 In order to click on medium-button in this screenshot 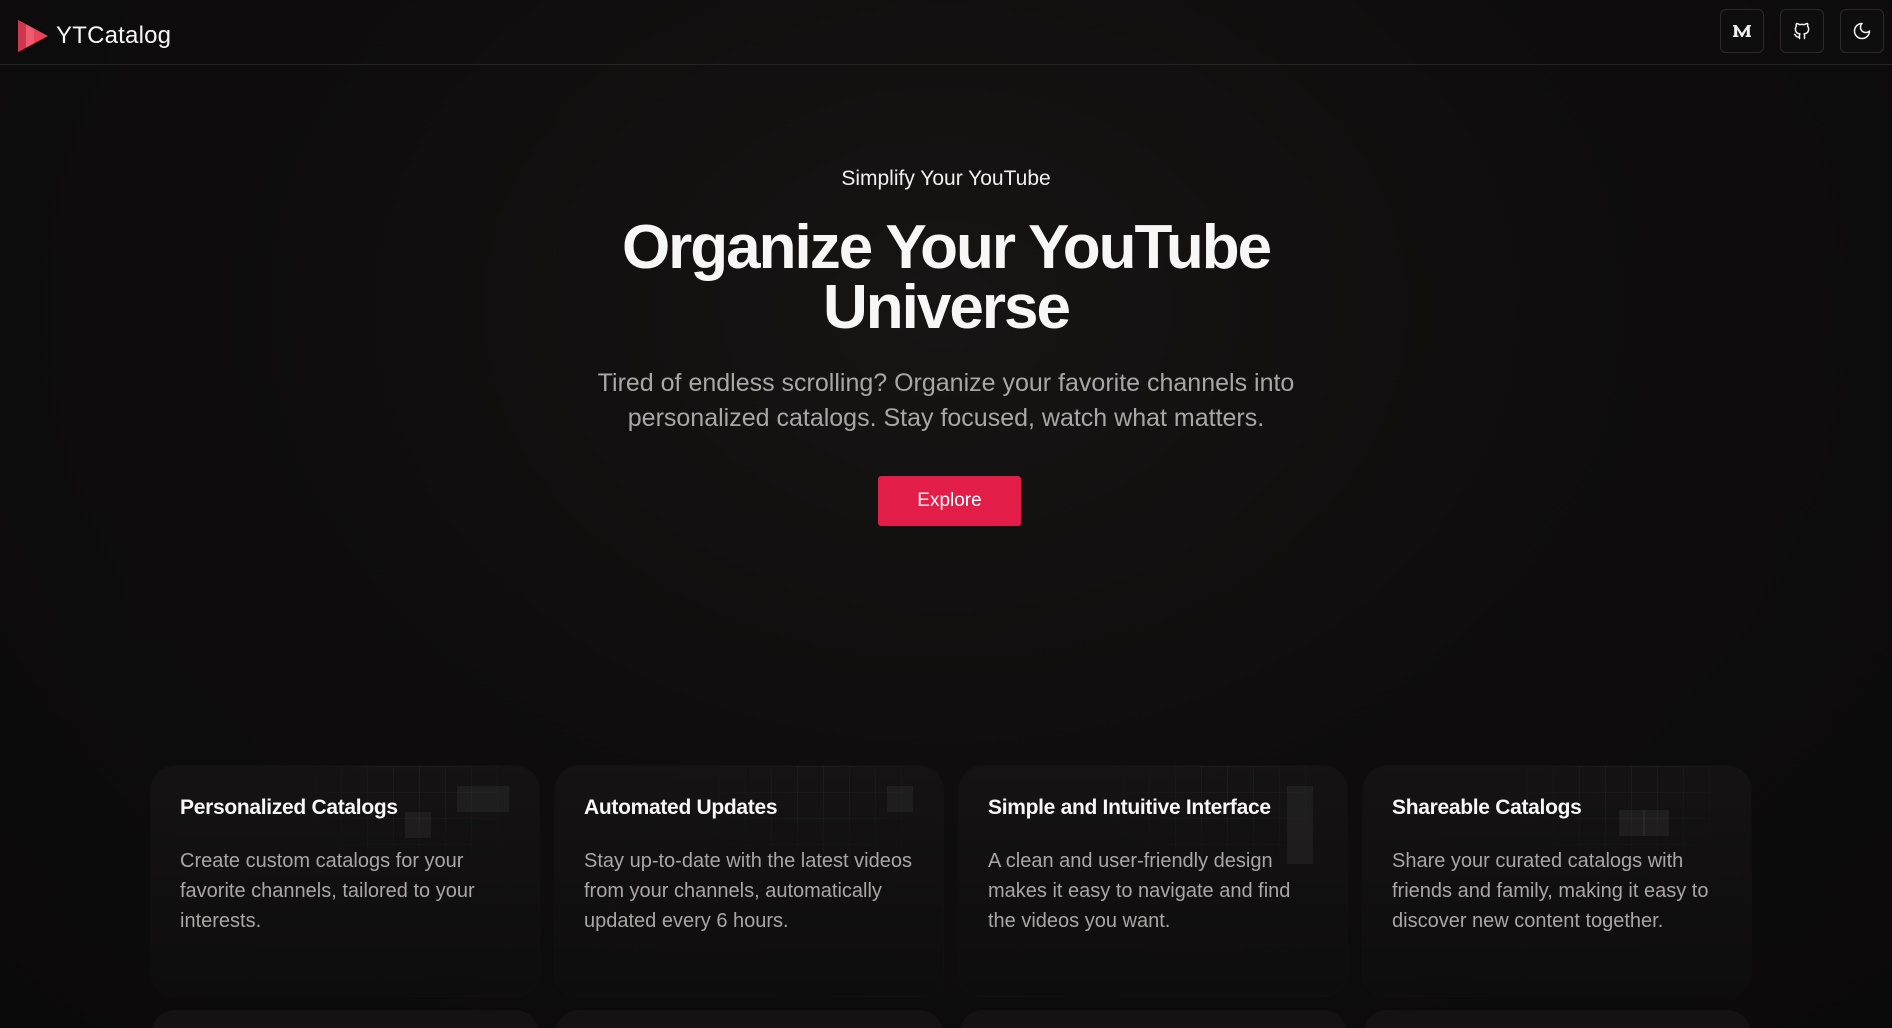, I will do `click(1742, 31)`.